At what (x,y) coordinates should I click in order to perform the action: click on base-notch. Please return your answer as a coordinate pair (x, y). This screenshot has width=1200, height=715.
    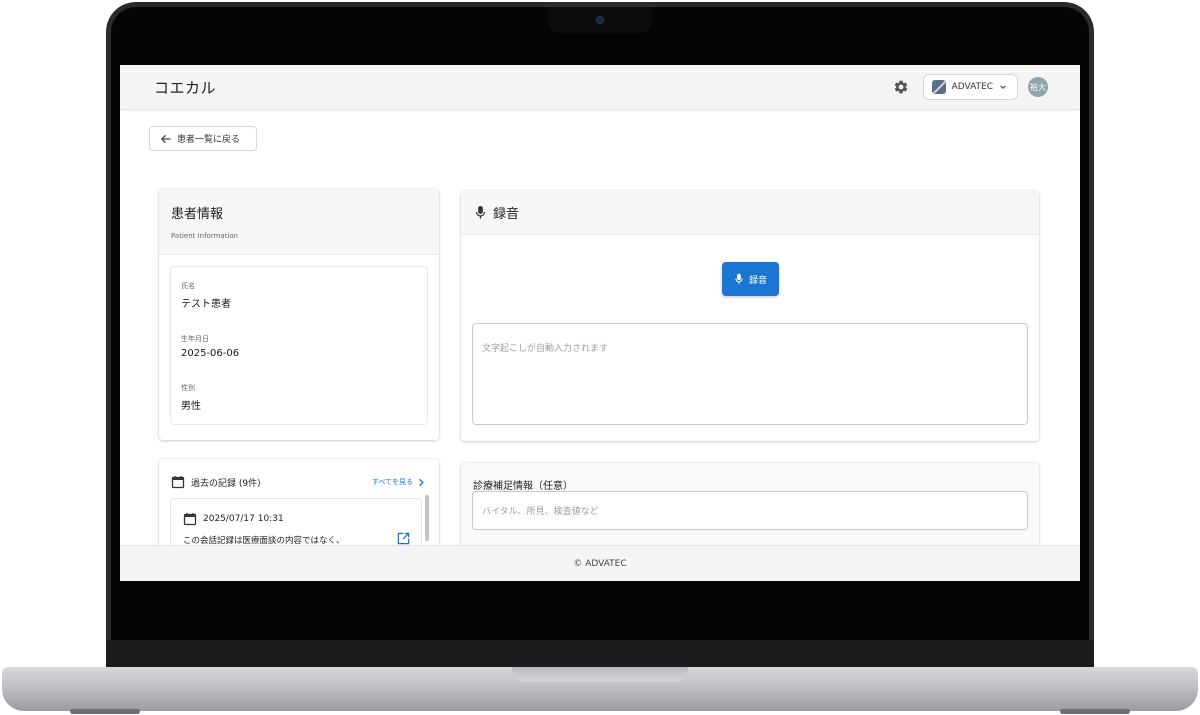
    Looking at the image, I should click on (600, 674).